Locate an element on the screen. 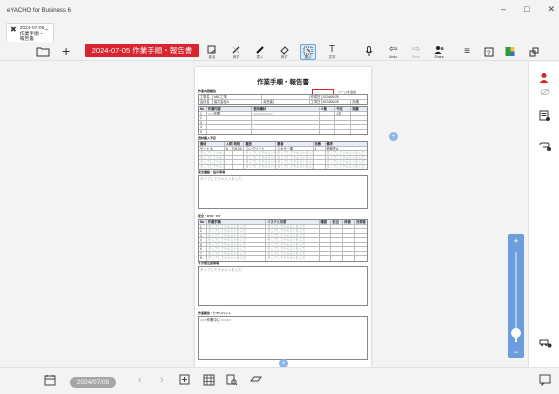 The image size is (559, 394). text-icon: T is located at coordinates (332, 49).